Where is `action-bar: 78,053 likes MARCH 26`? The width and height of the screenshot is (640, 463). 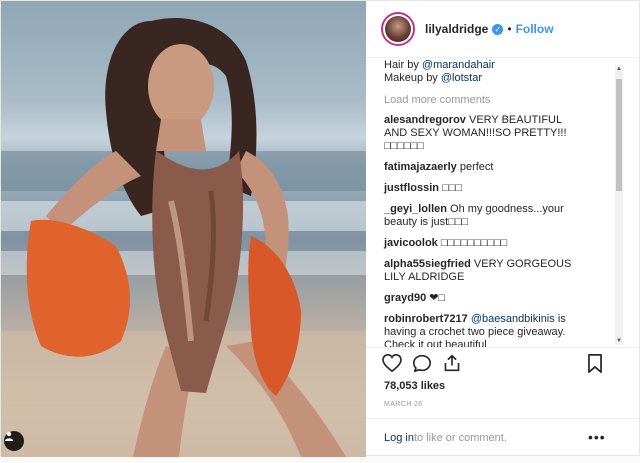
action-bar: 78,053 likes MARCH 26 is located at coordinates (503, 377).